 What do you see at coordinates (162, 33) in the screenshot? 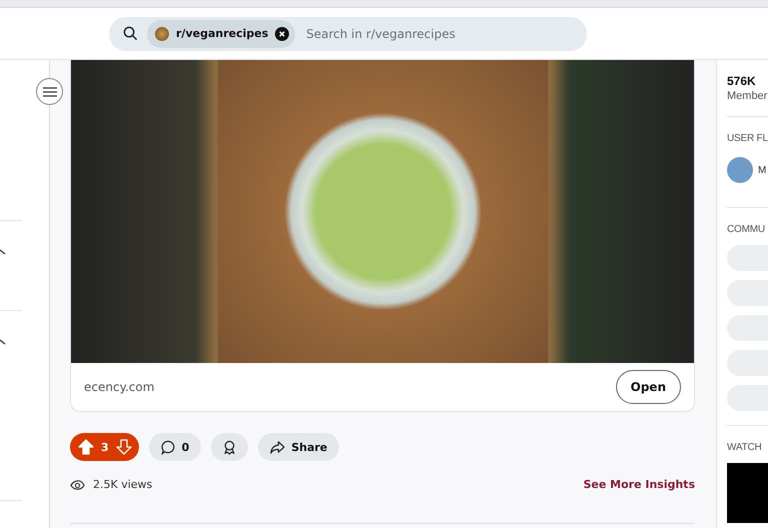
I see `community-avatar-icon` at bounding box center [162, 33].